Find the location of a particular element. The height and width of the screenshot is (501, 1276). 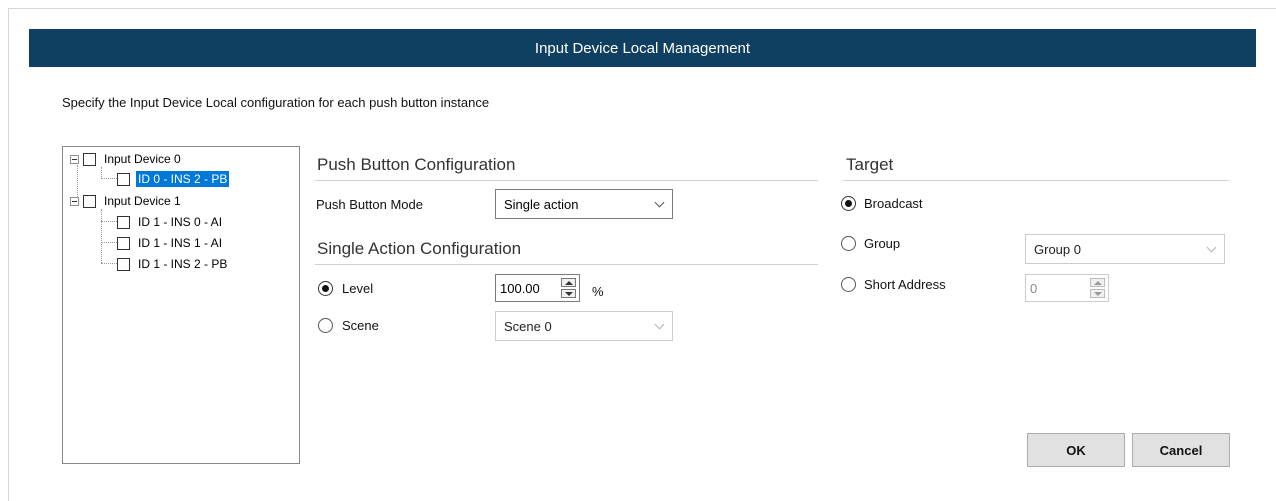

scene-value: Scene 0 is located at coordinates (528, 326).